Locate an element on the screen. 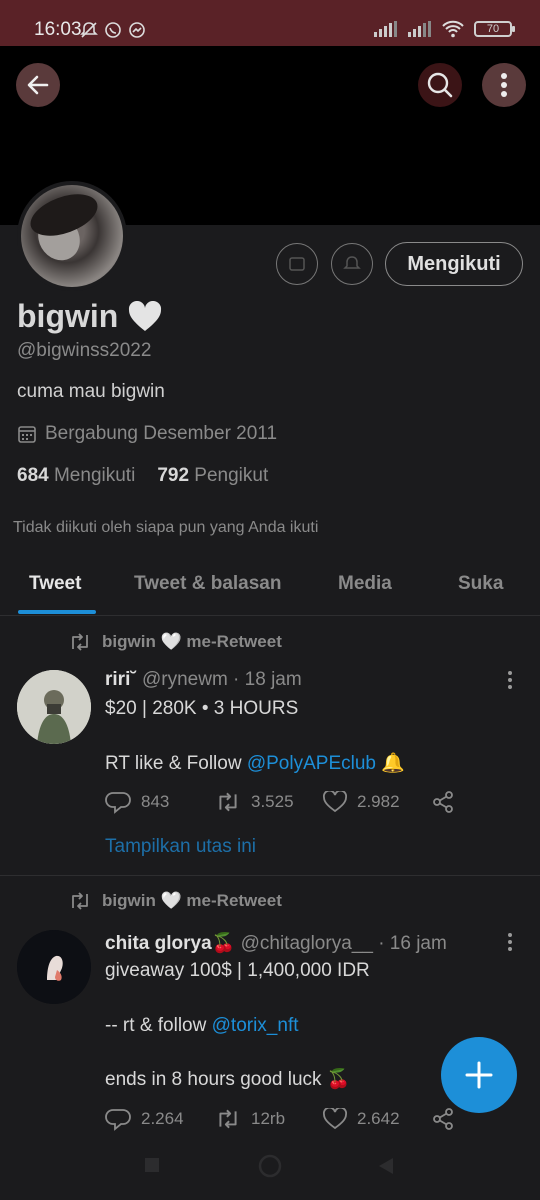  follow-stats: 684 Mengikuti 792 Pengikut is located at coordinates (142, 476).